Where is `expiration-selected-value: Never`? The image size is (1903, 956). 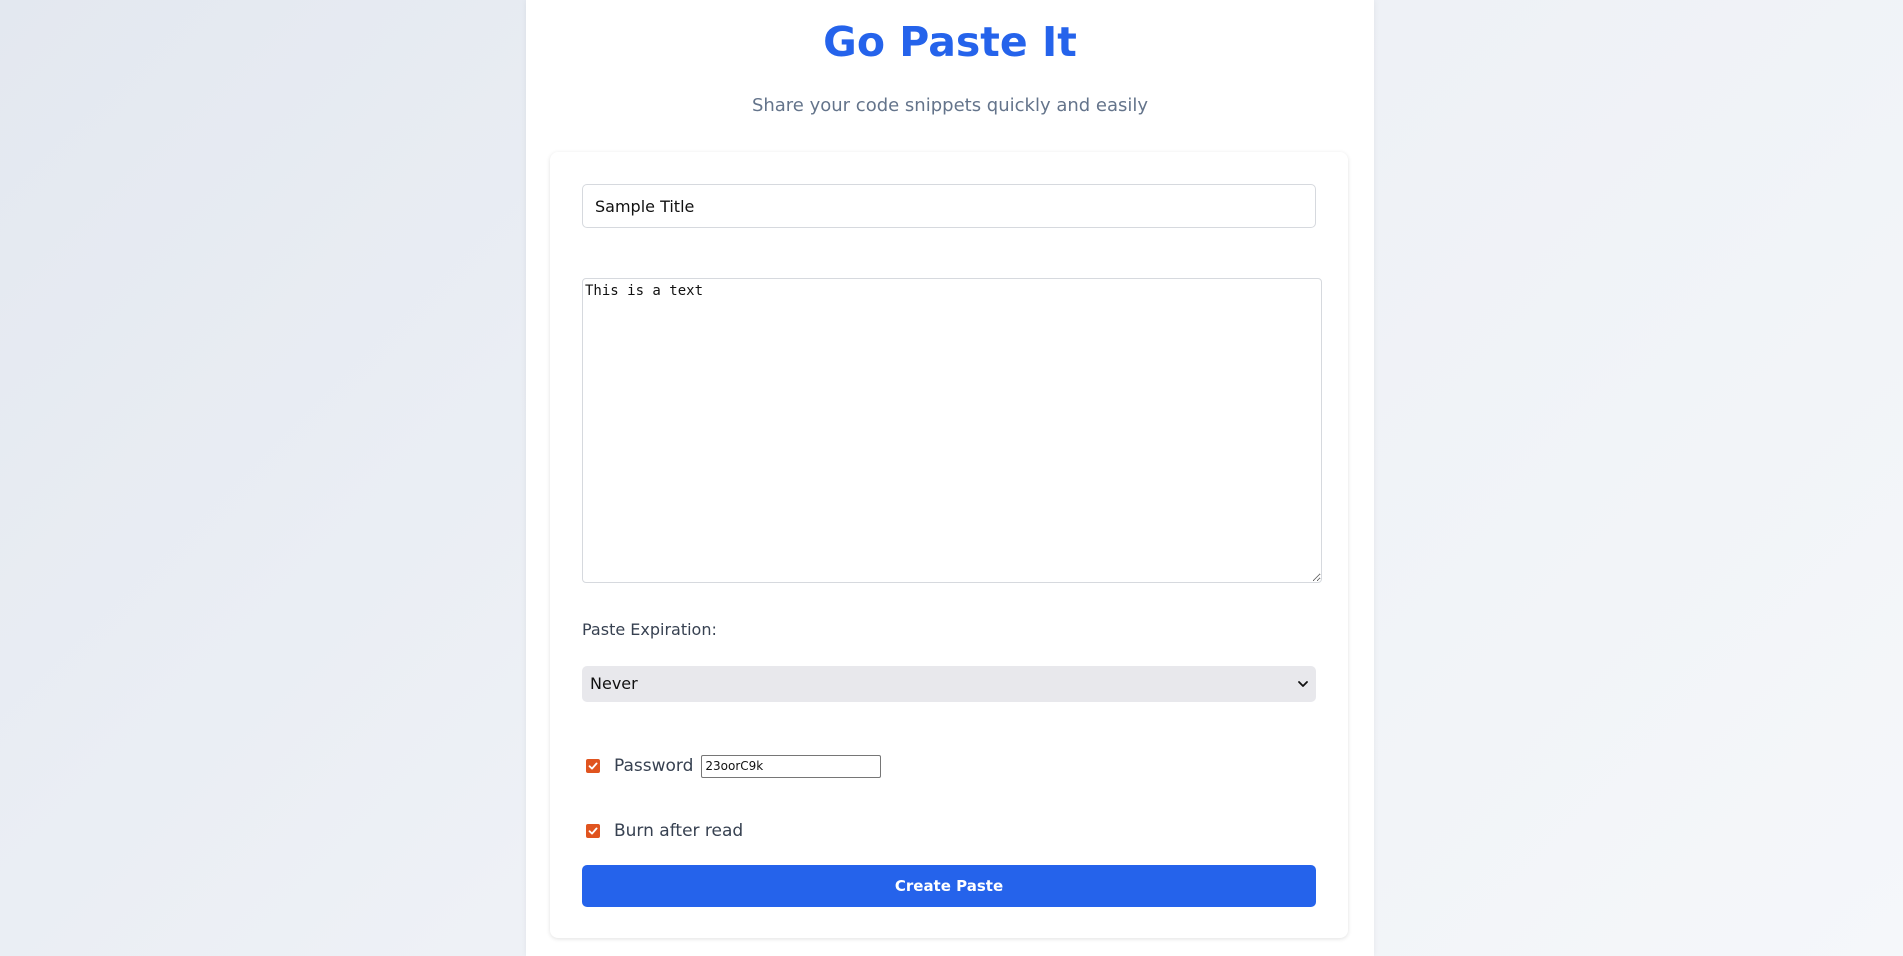
expiration-selected-value: Never is located at coordinates (614, 683).